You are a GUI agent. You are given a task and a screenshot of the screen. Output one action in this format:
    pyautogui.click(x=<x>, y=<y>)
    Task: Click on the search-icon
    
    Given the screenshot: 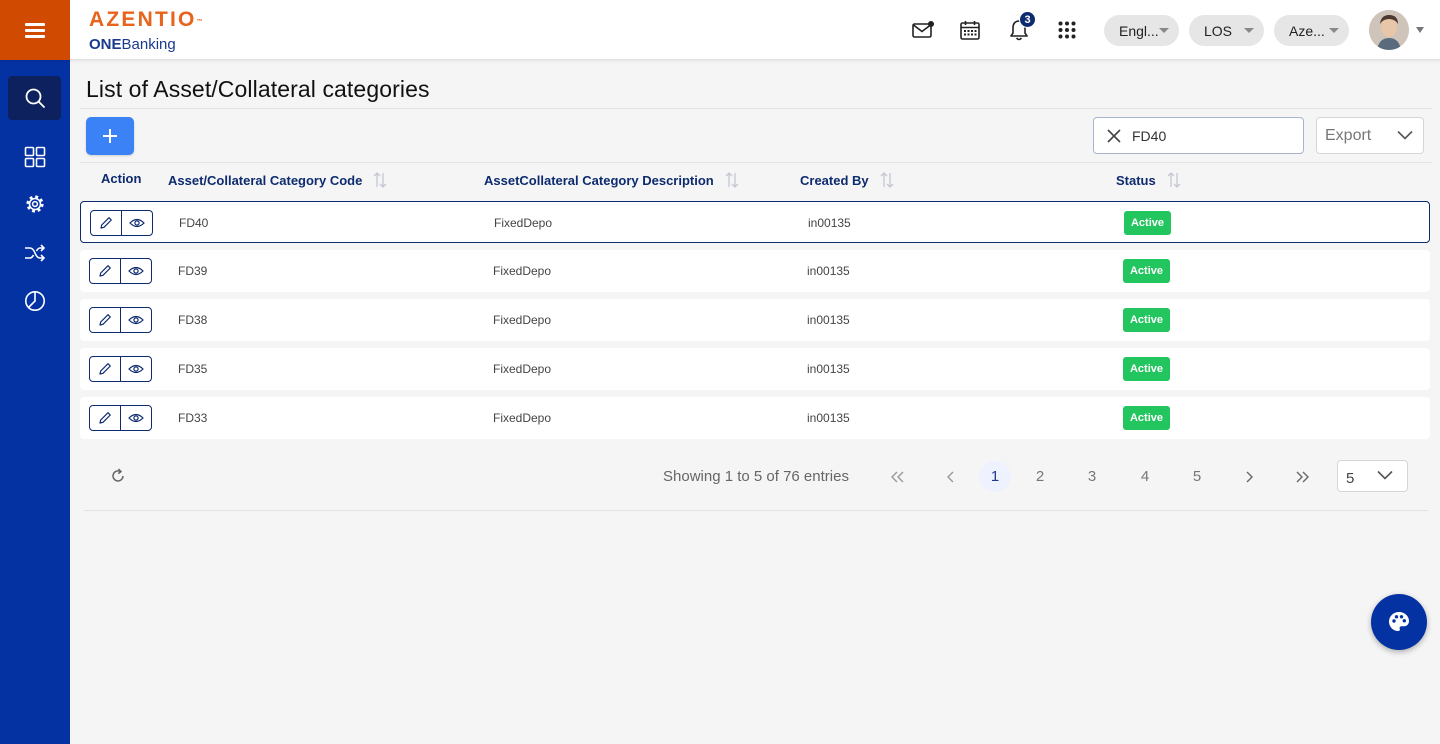 What is the action you would take?
    pyautogui.click(x=35, y=98)
    